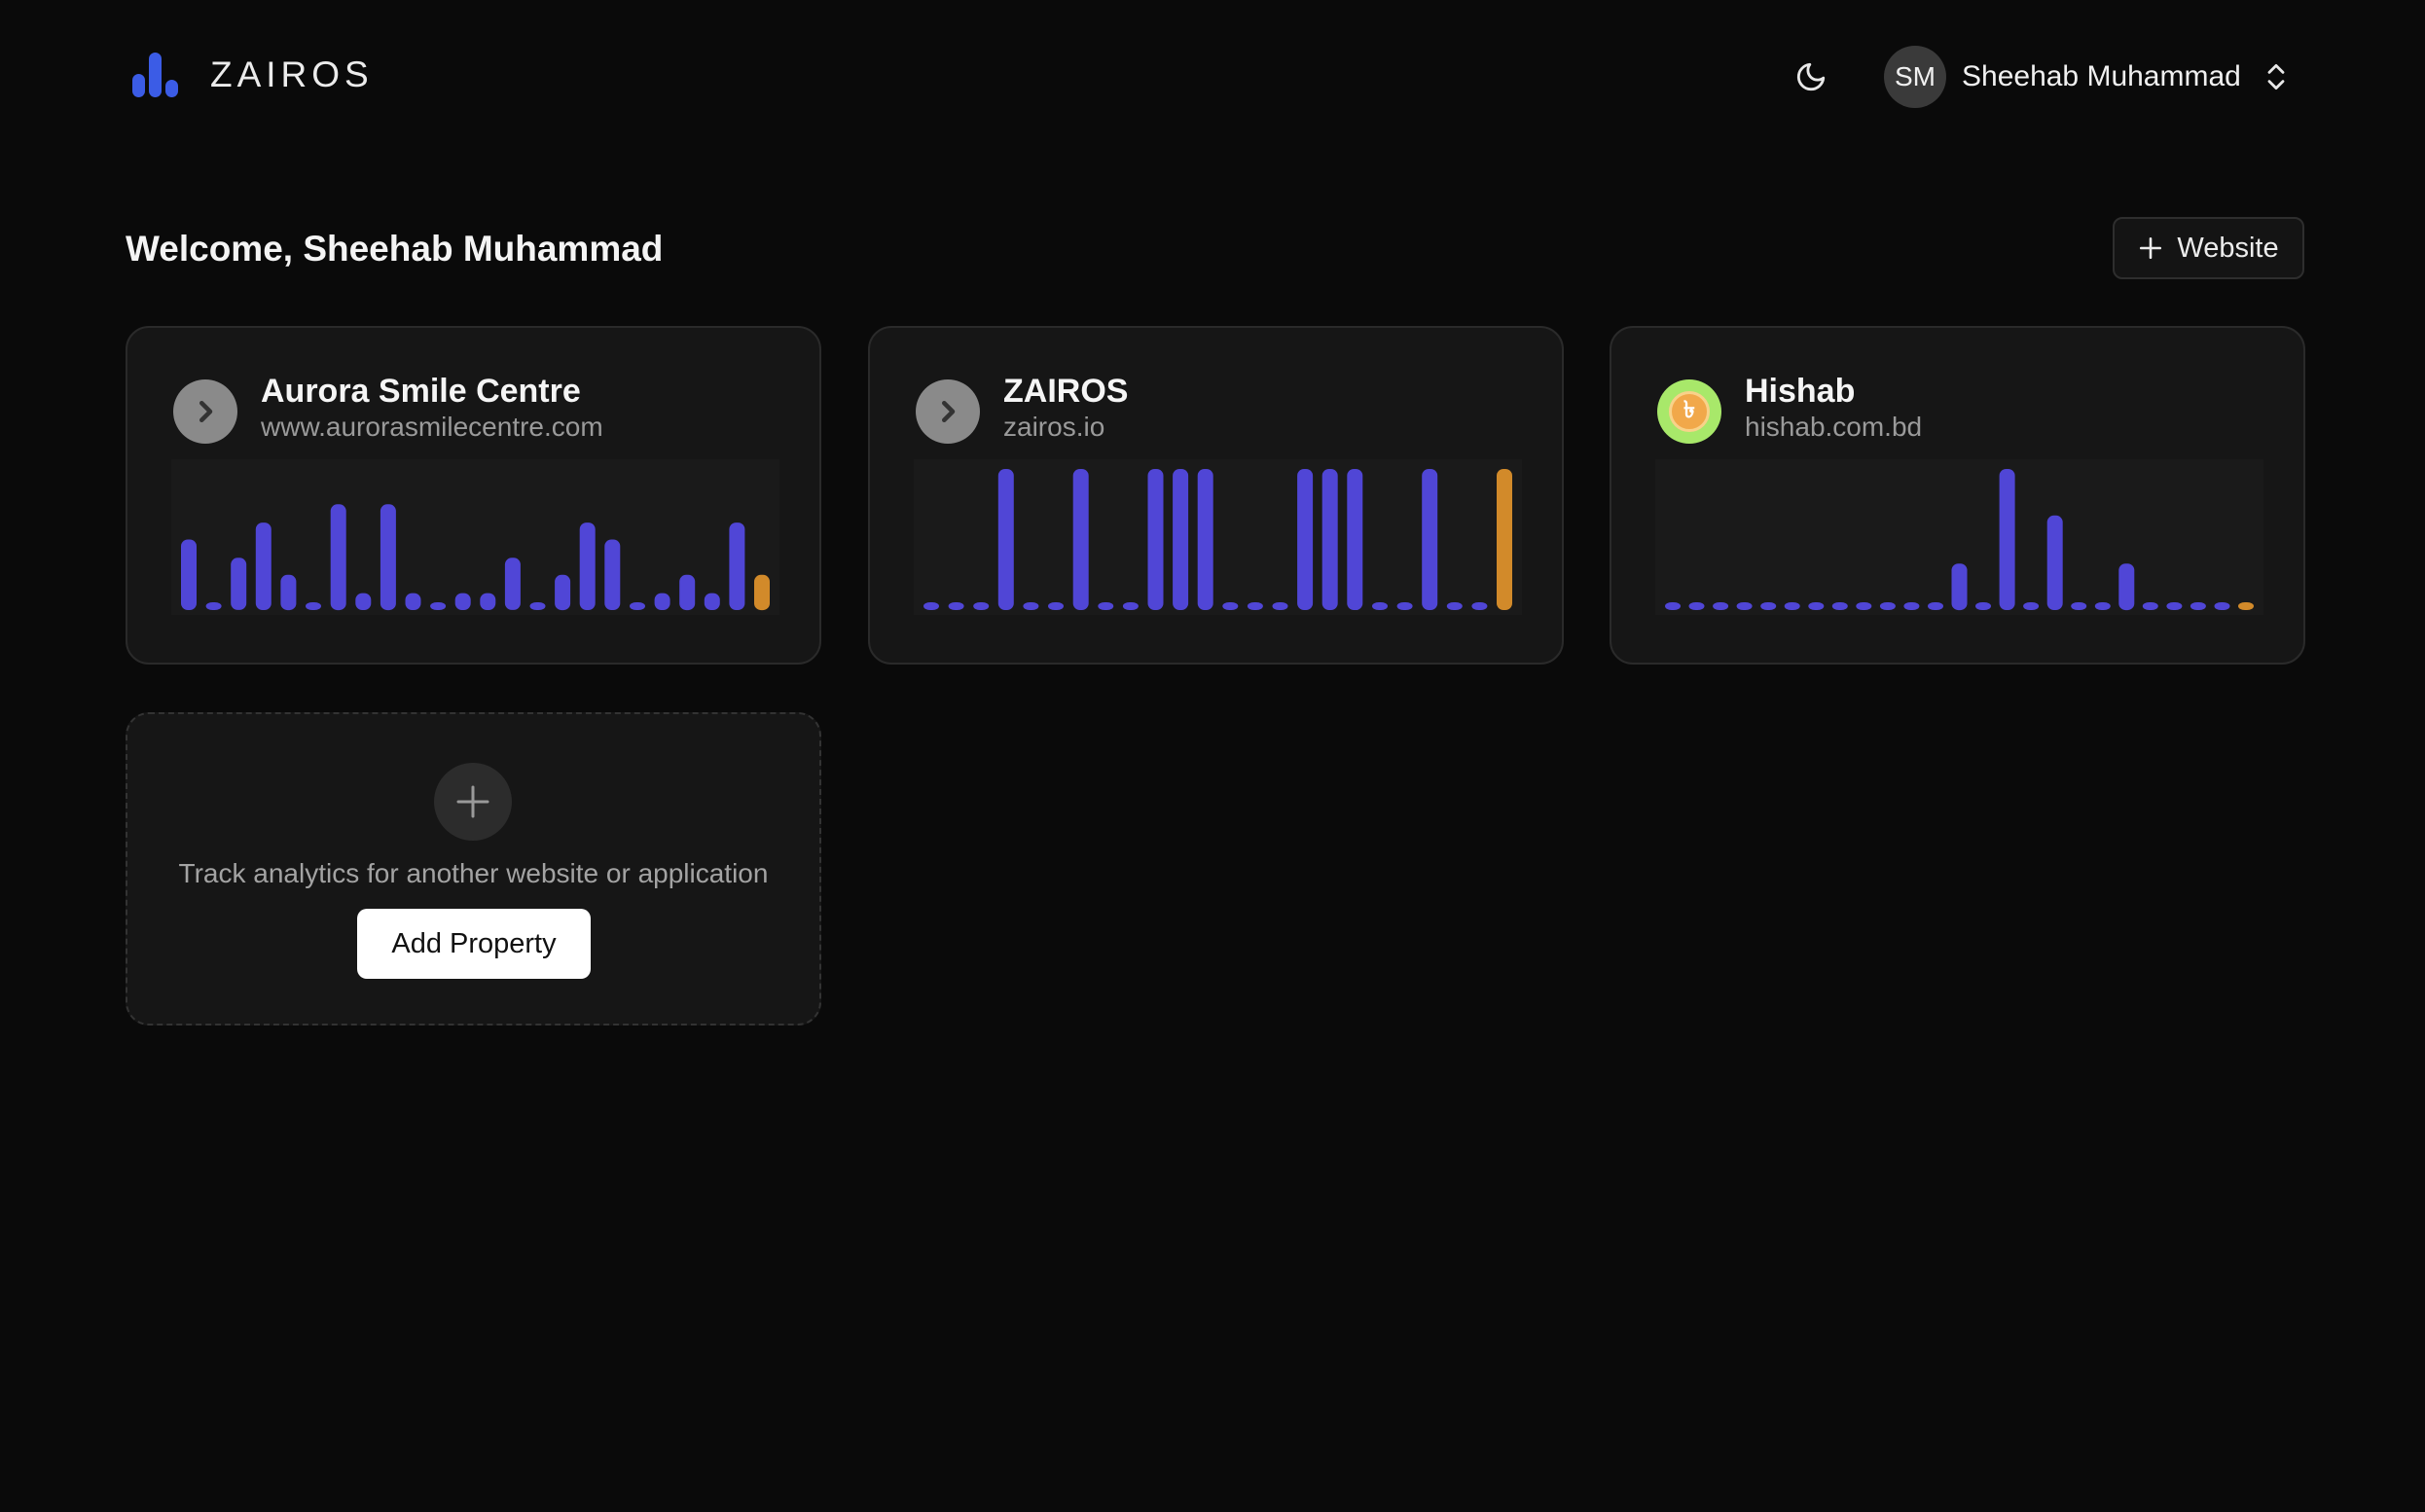 This screenshot has height=1512, width=2425. I want to click on add-website-label: Website, so click(2228, 248).